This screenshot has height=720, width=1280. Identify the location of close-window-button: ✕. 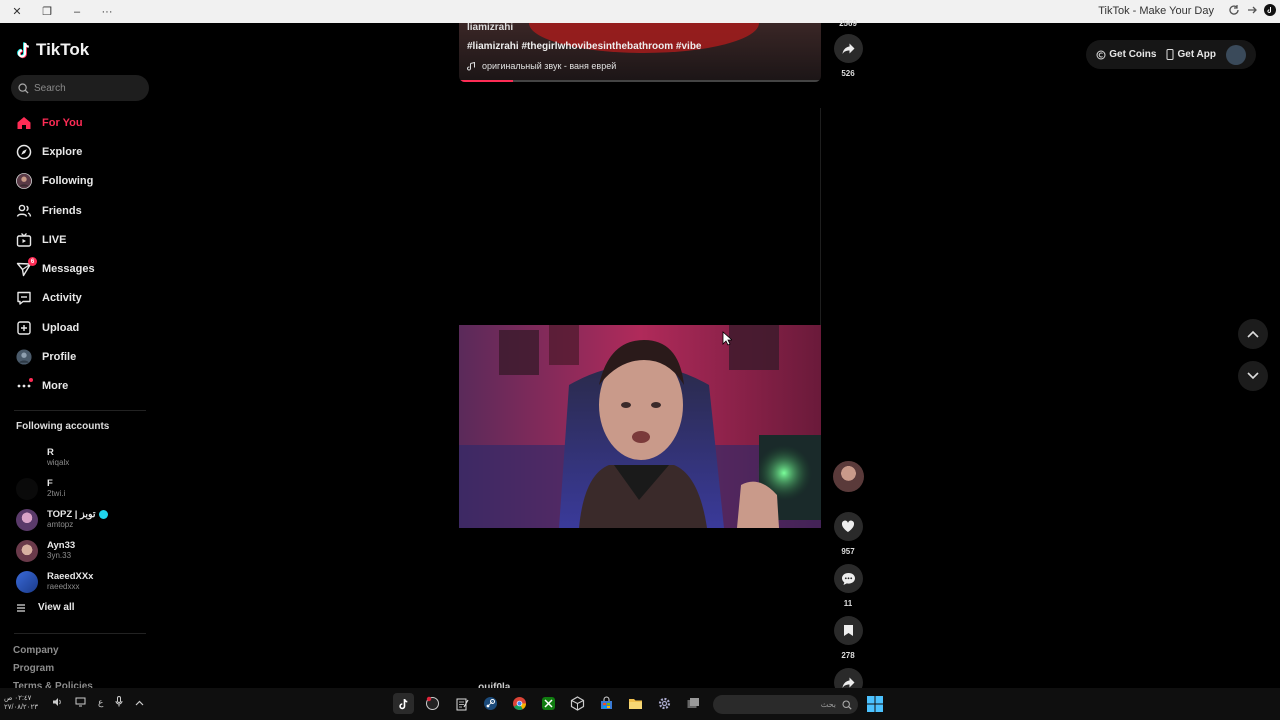
(17, 12).